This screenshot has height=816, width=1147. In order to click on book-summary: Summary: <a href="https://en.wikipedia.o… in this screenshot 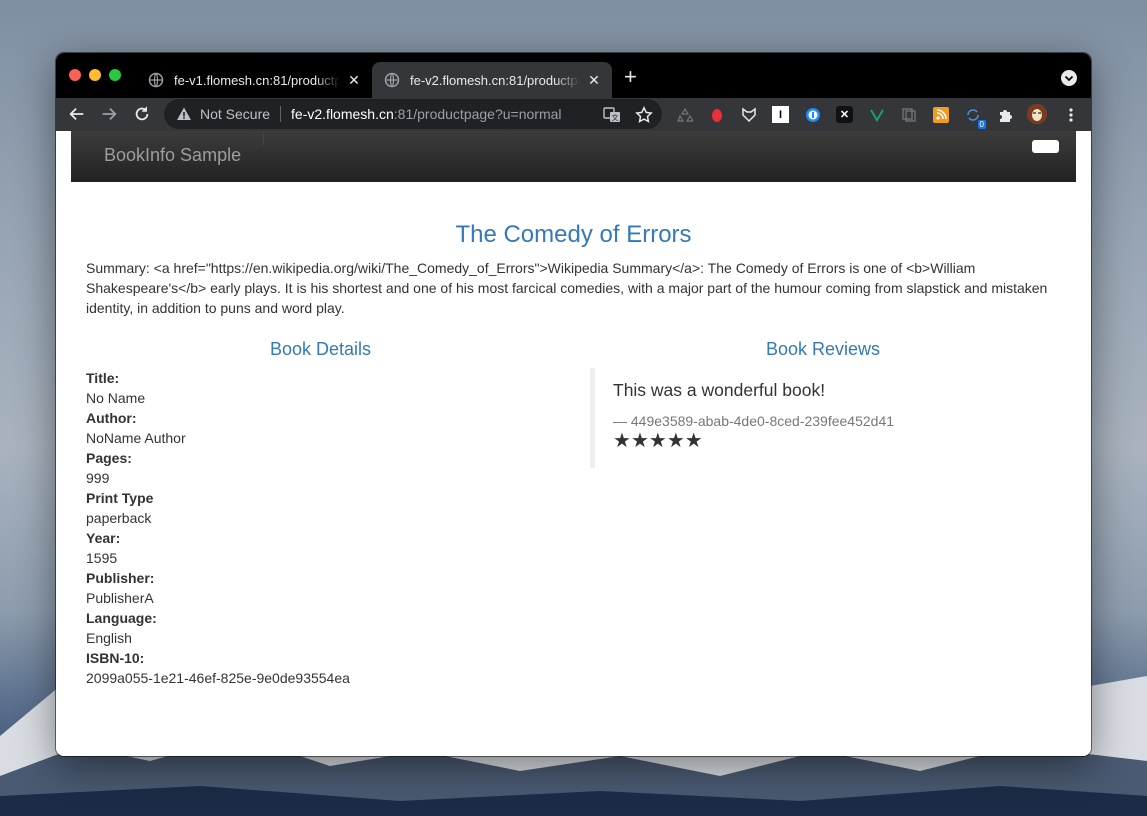, I will do `click(567, 288)`.